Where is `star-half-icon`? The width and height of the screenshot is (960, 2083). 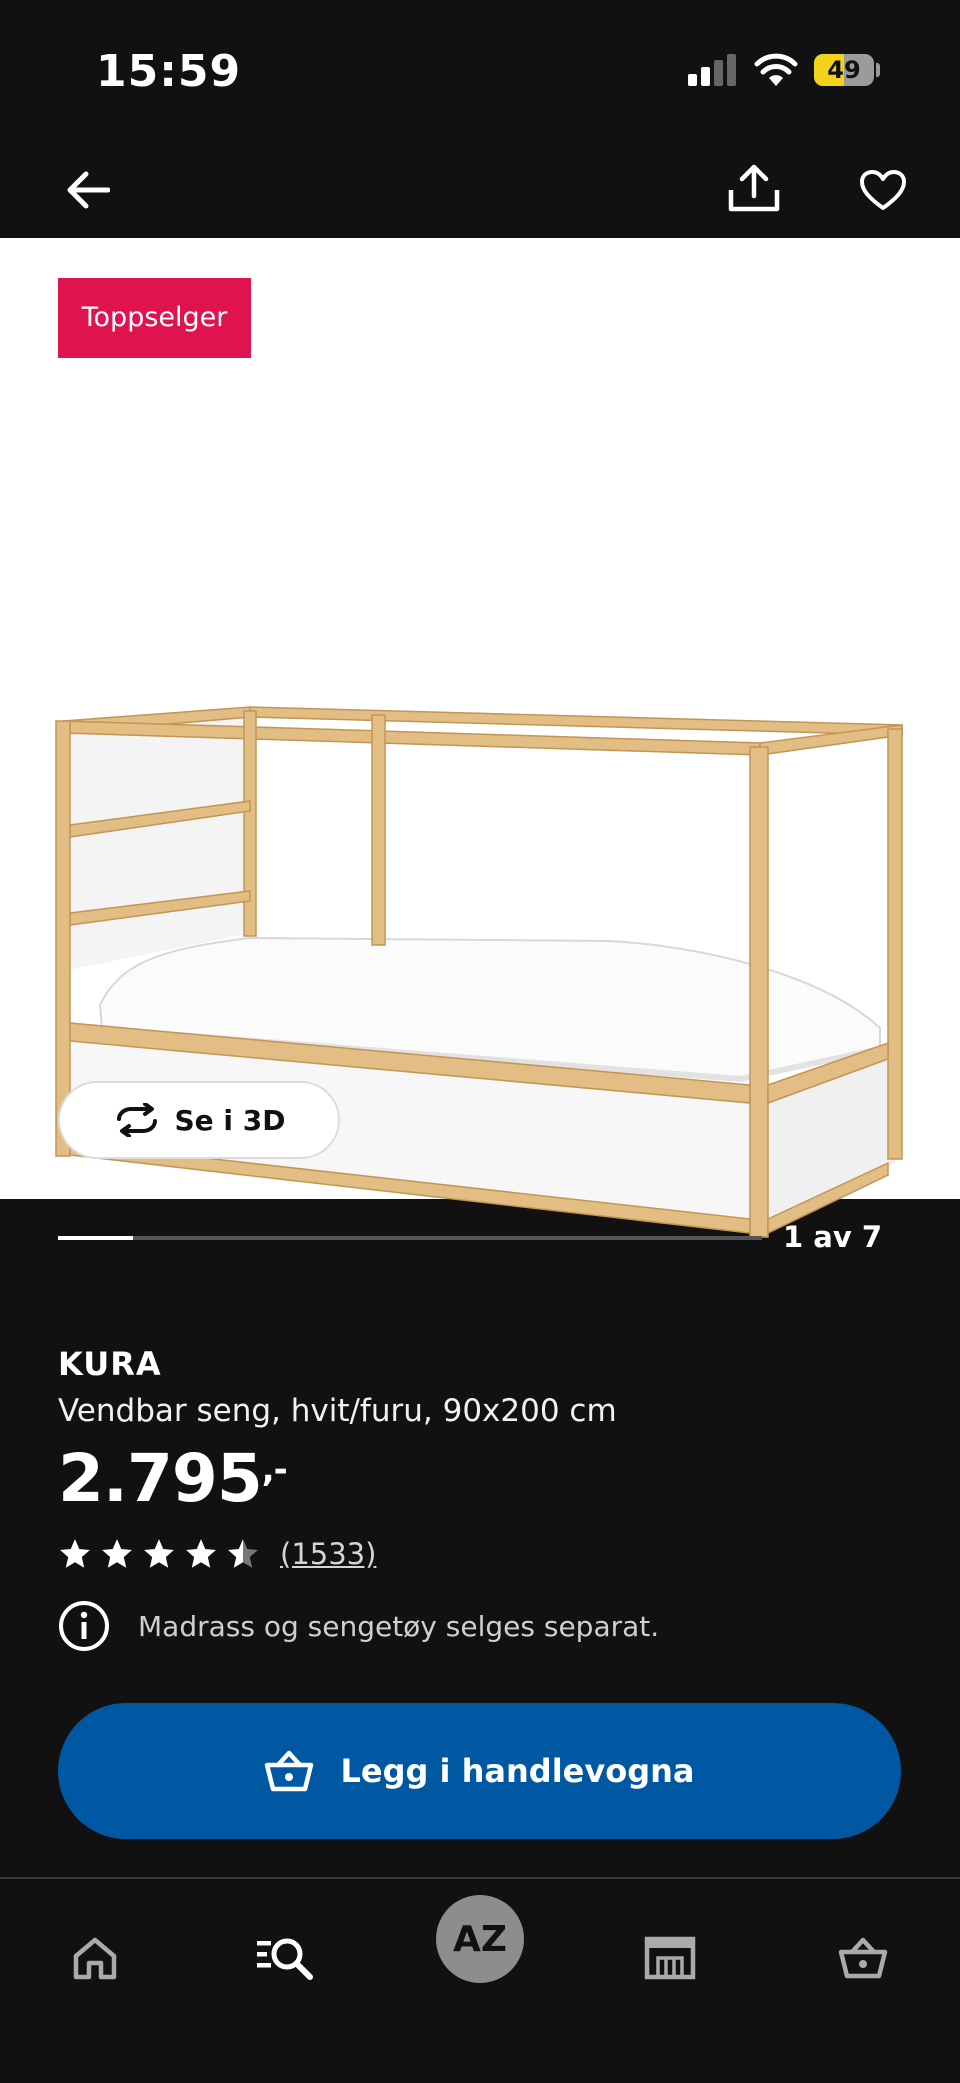 star-half-icon is located at coordinates (243, 1553).